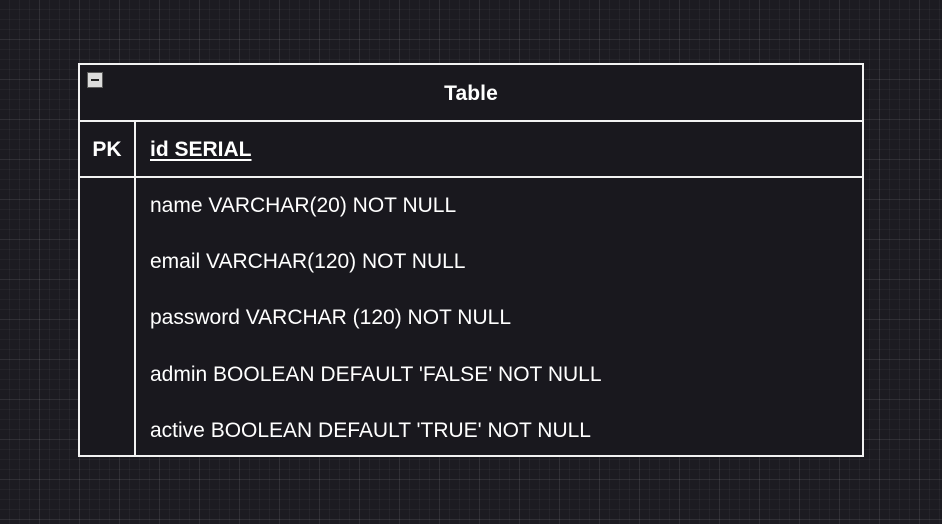 Image resolution: width=942 pixels, height=524 pixels. Describe the element at coordinates (506, 262) in the screenshot. I see `field-row: email VARCHAR(120) NOT NULL` at that location.